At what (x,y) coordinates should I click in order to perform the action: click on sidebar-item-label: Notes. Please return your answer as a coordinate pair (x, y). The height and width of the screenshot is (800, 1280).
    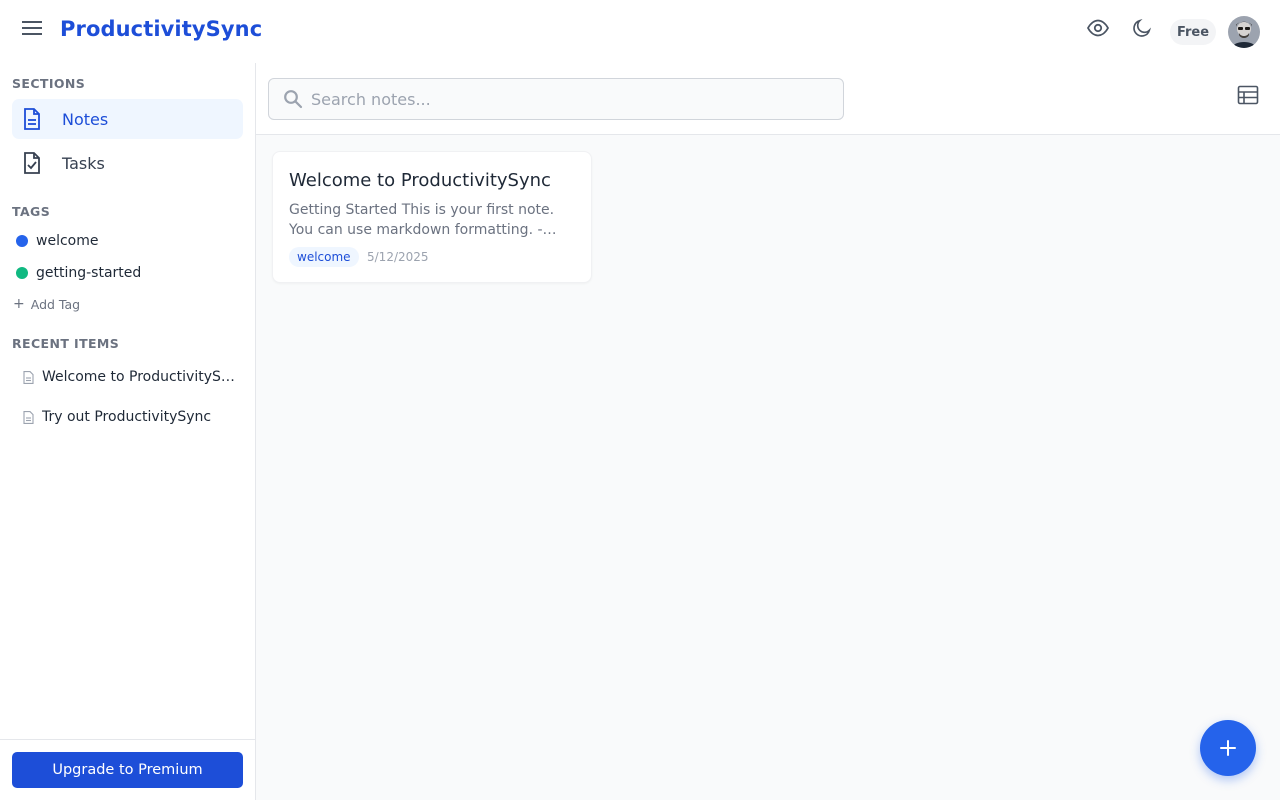
    Looking at the image, I should click on (85, 119).